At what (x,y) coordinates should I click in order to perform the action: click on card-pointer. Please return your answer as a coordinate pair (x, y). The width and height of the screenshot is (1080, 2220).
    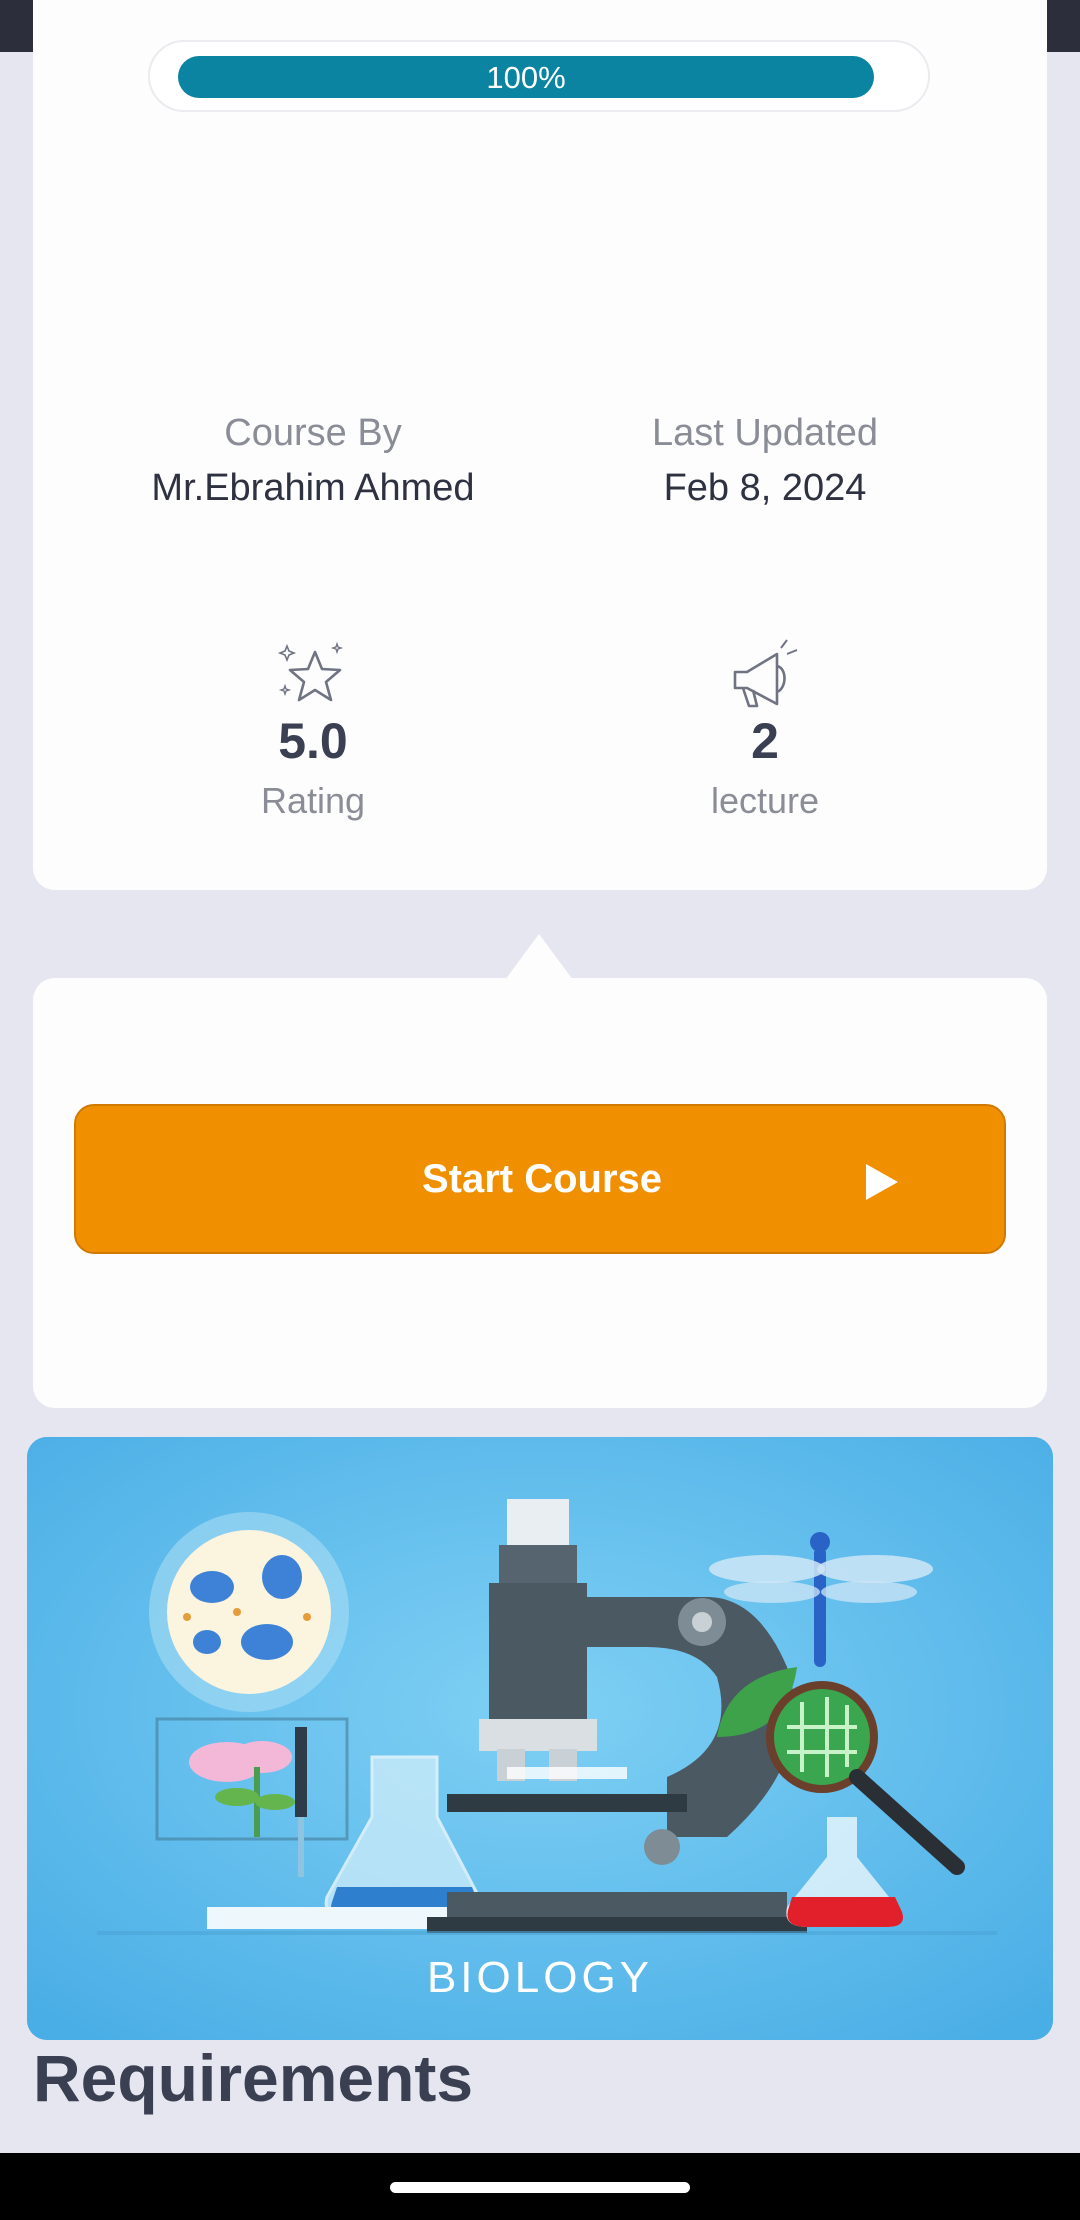
    Looking at the image, I should click on (539, 957).